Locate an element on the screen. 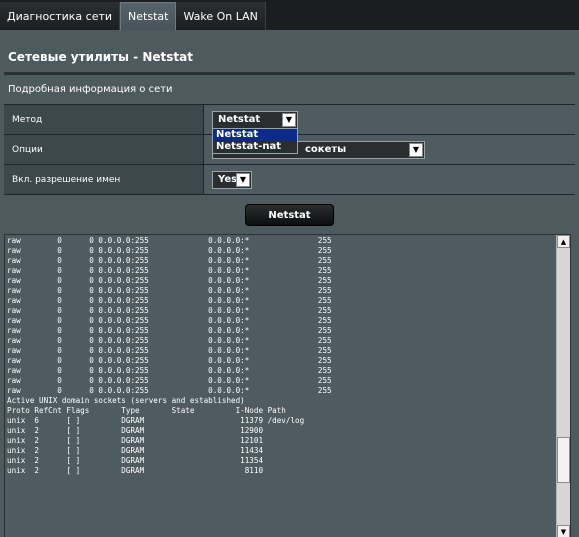  arrow-down-icon: ▼ is located at coordinates (563, 531).